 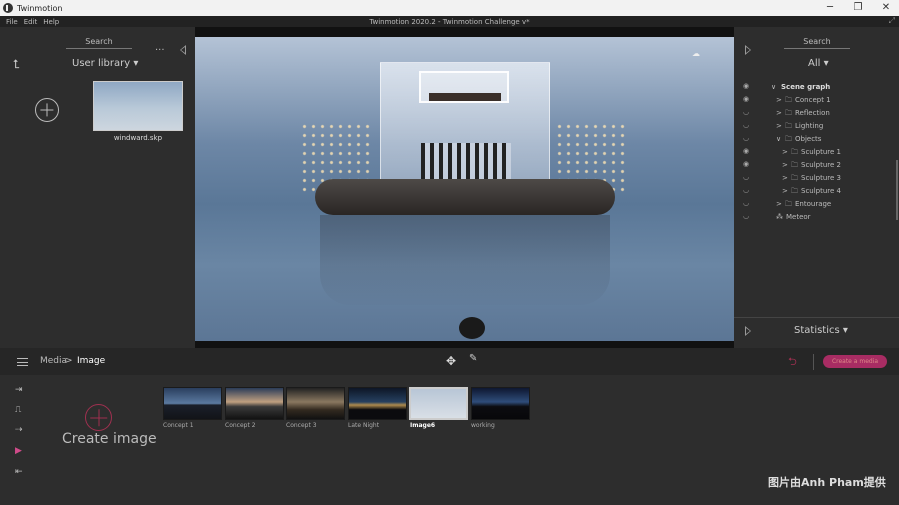 What do you see at coordinates (377, 403) in the screenshot?
I see `media-thumb-late-night` at bounding box center [377, 403].